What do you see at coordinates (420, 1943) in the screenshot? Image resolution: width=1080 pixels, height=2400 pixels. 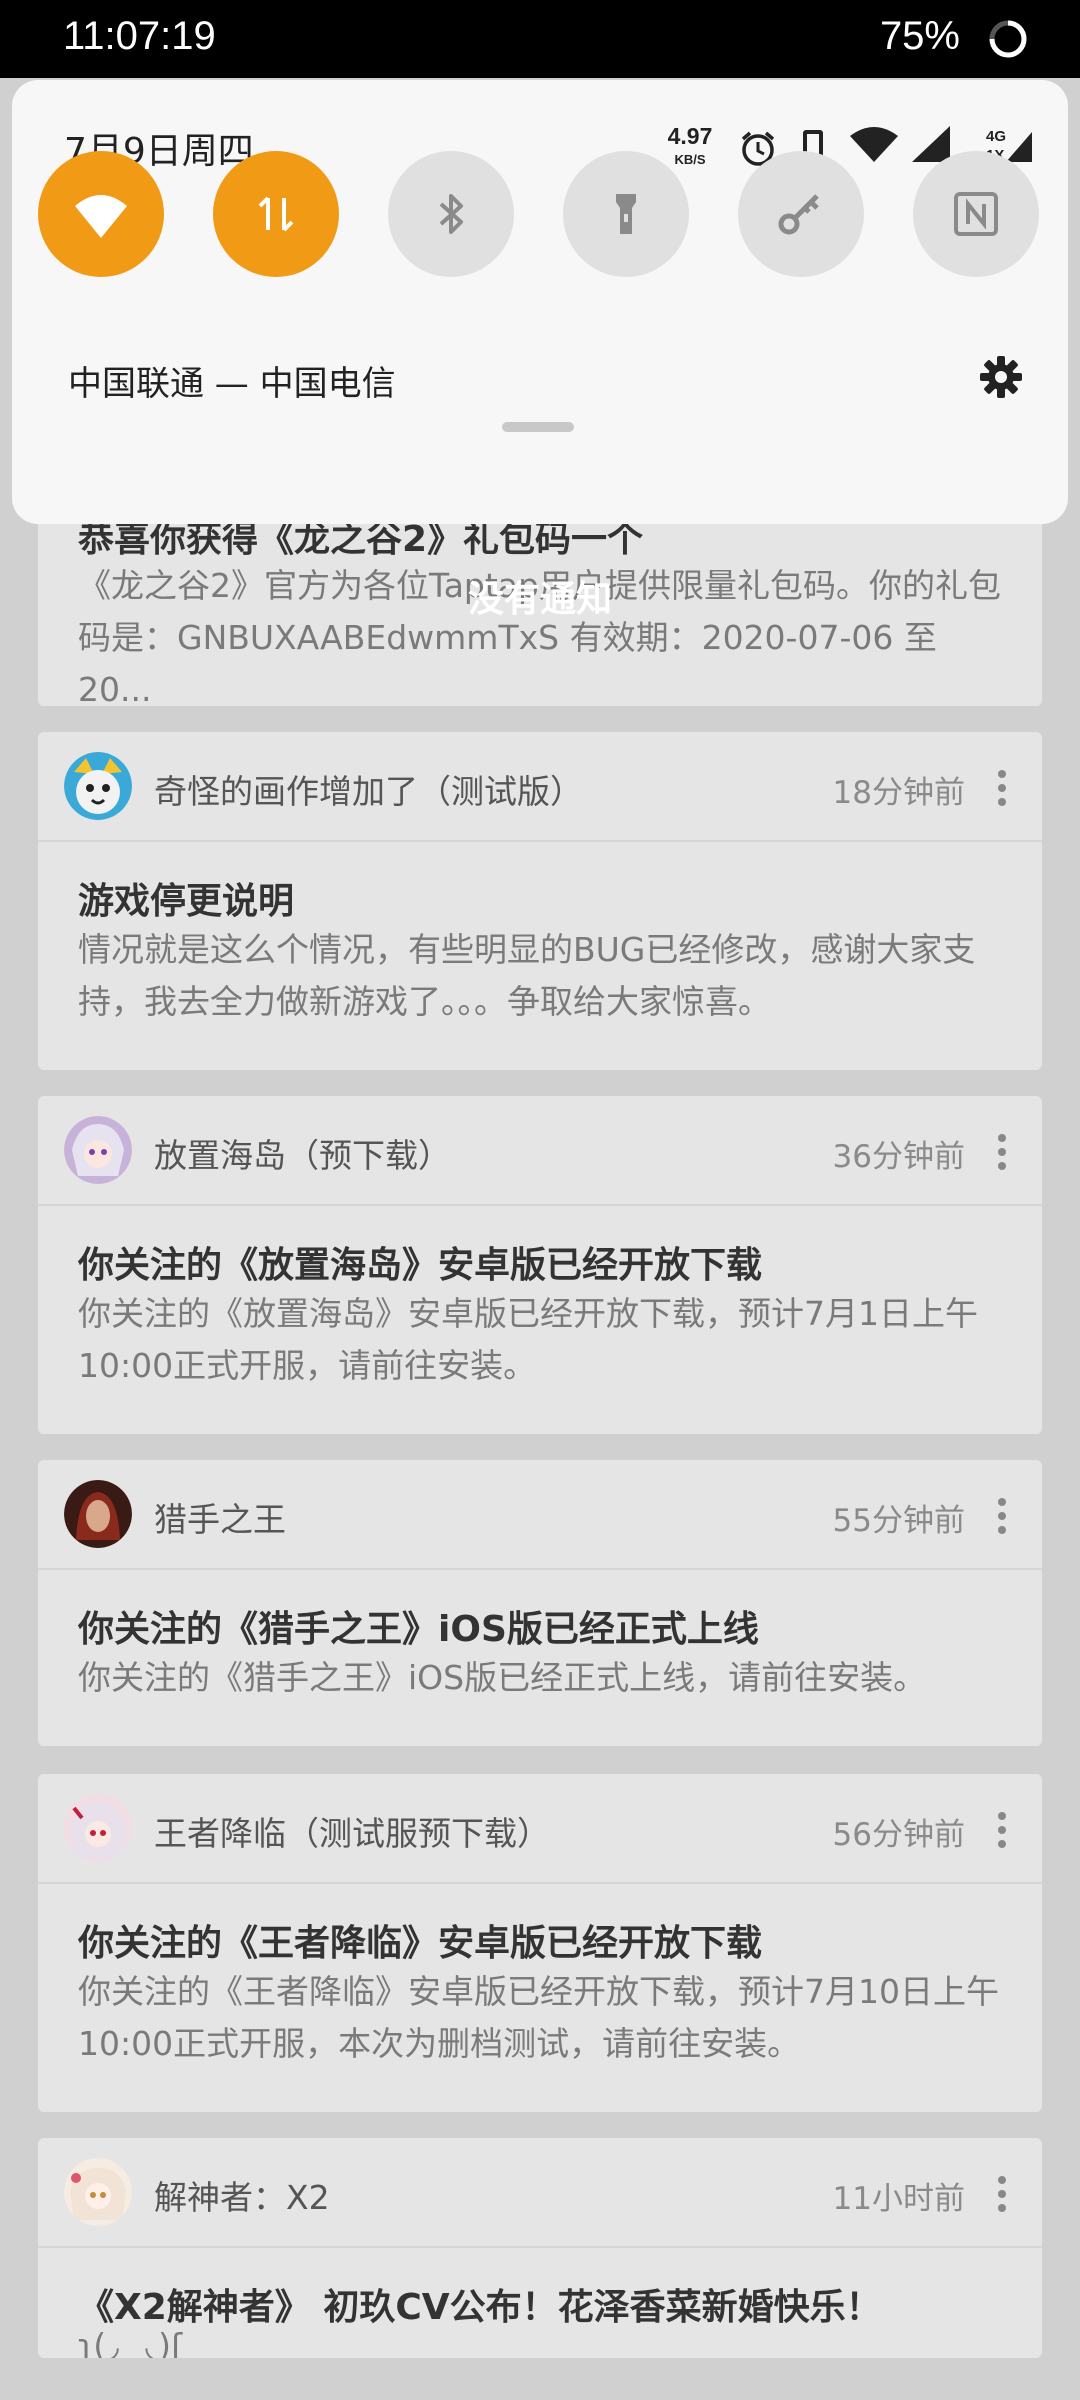 I see `notification-title: 你关注的《王者降临》安卓版已经开放下载` at bounding box center [420, 1943].